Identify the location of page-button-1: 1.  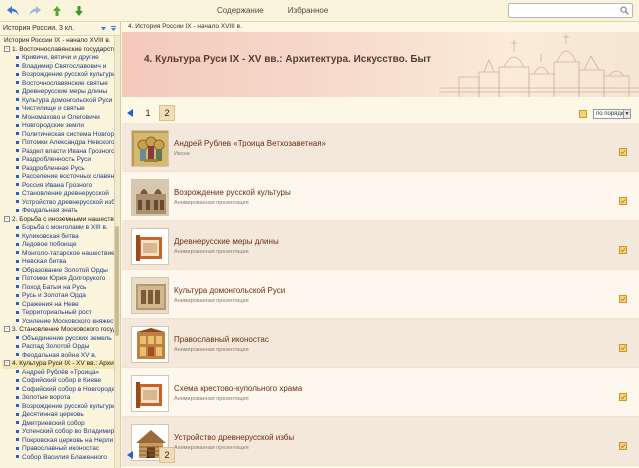
(148, 113).